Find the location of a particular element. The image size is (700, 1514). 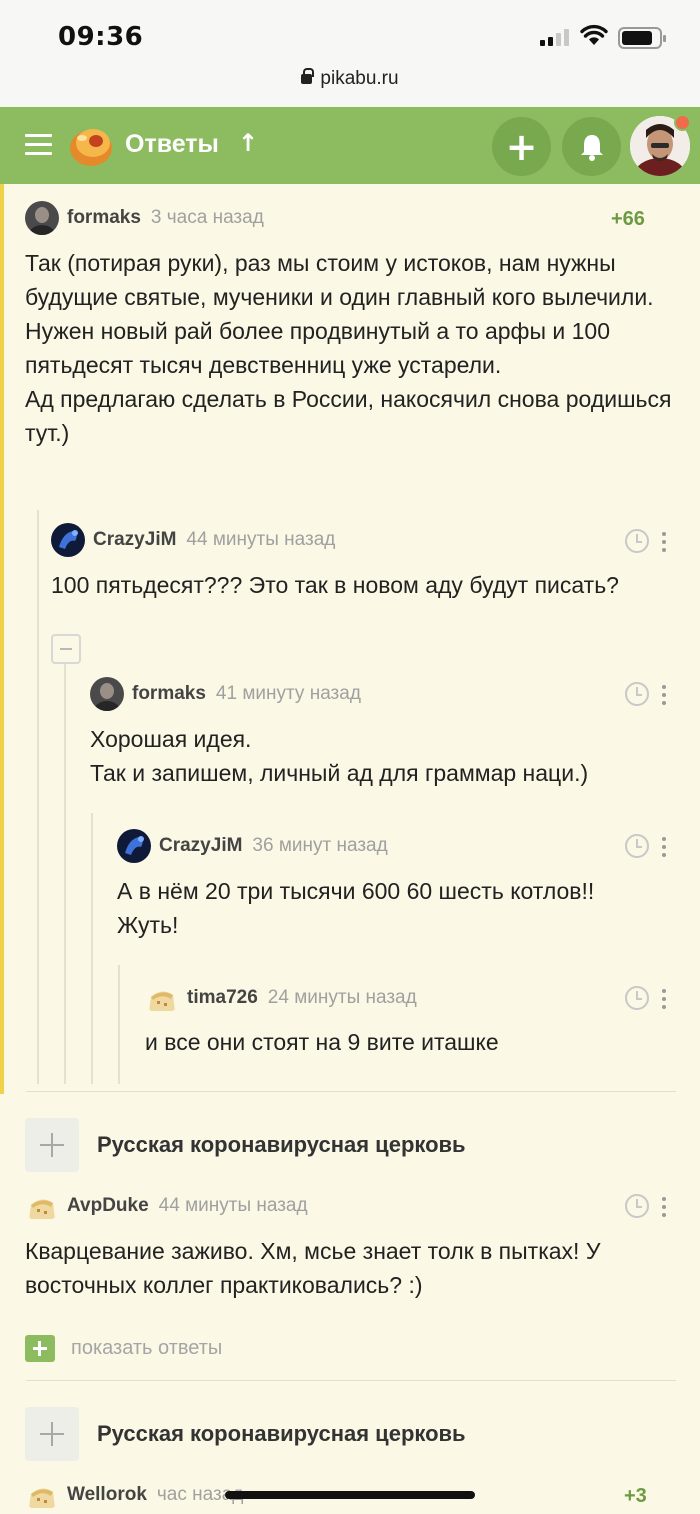

comment-header: formaks 41 минуту назад is located at coordinates (225, 694).